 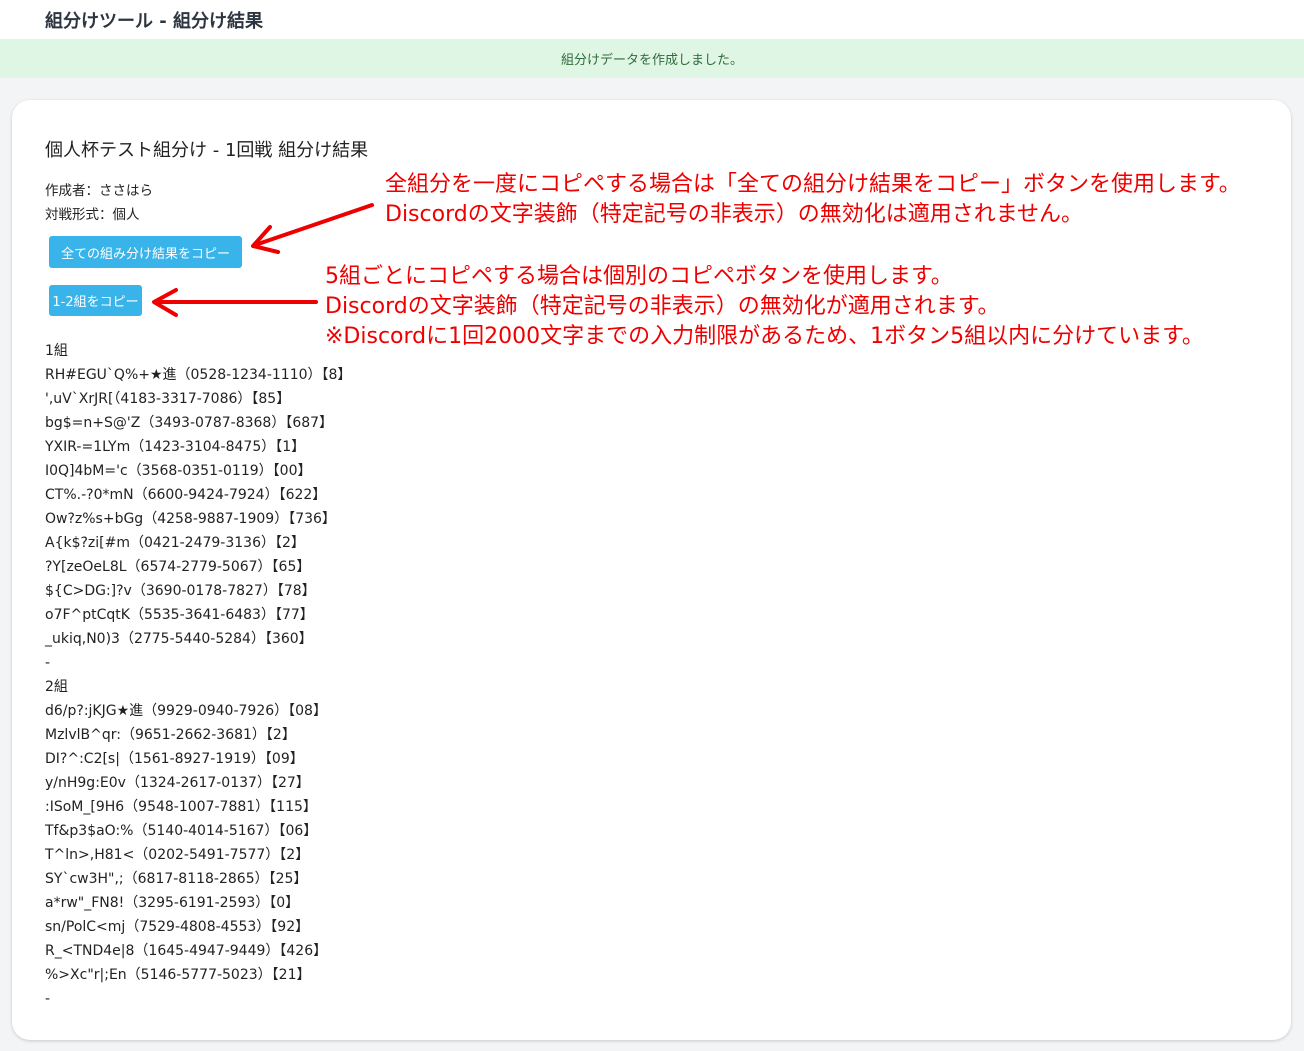 I want to click on arrow-to-copy-all-icon, so click(x=312, y=228).